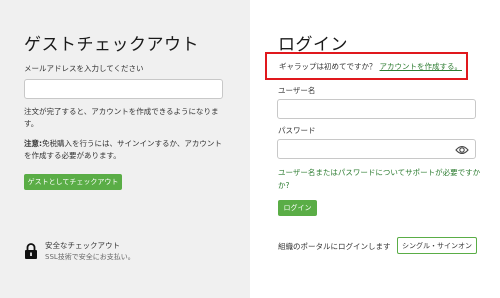 The height and width of the screenshot is (298, 500). What do you see at coordinates (297, 130) in the screenshot?
I see `password-label: パスワード` at bounding box center [297, 130].